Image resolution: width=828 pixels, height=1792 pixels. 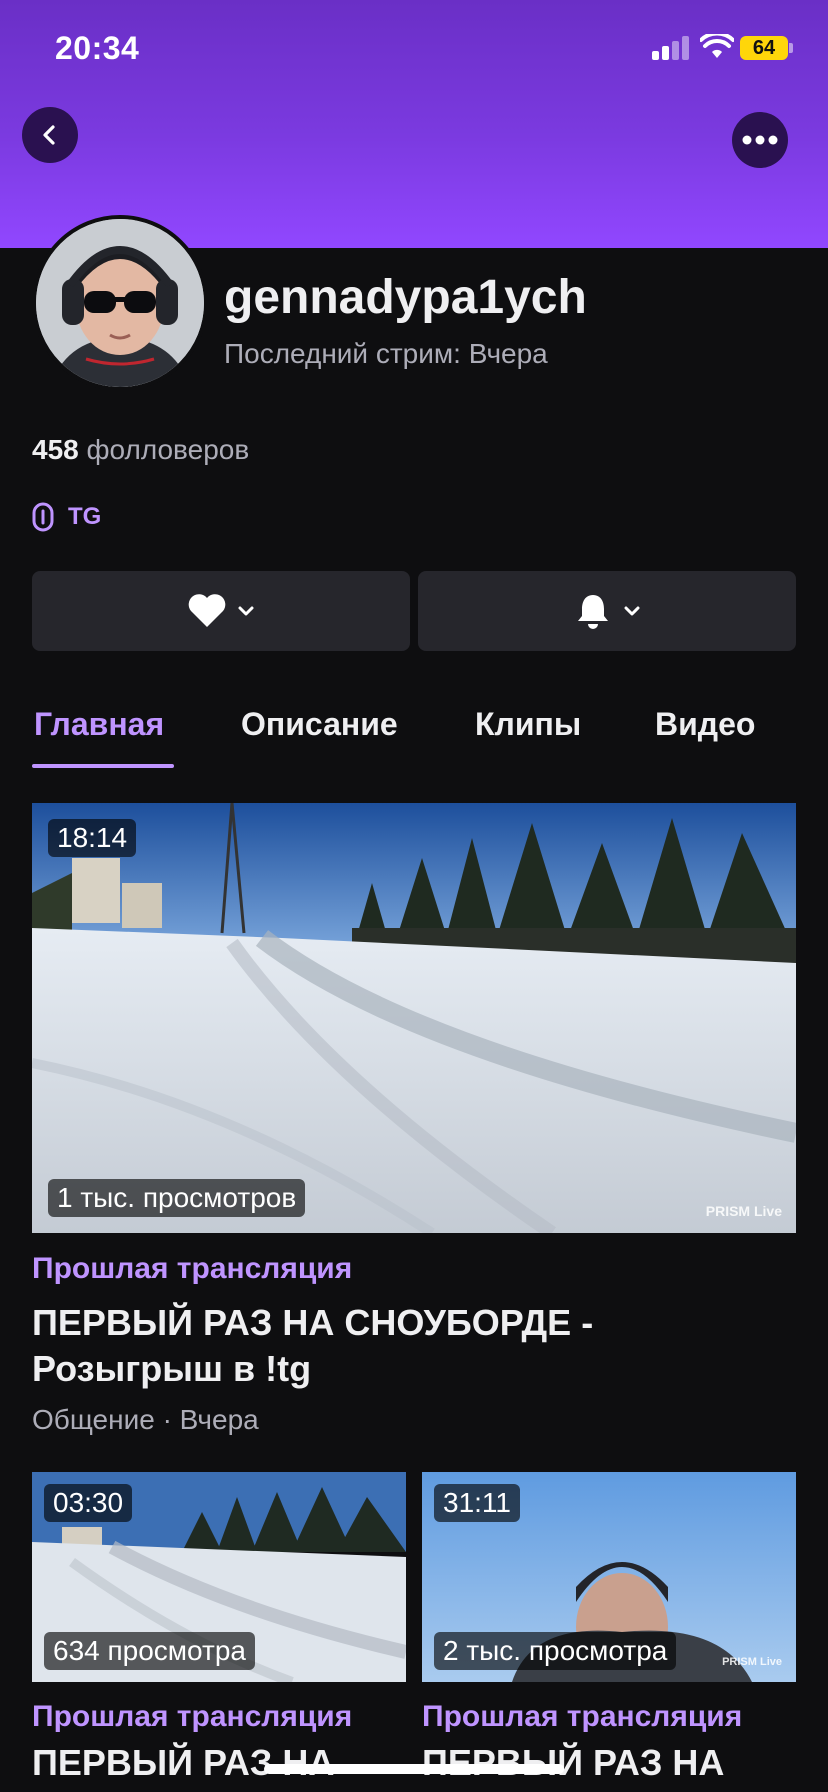 I want to click on video-duration-badge: 03:30, so click(x=88, y=1503).